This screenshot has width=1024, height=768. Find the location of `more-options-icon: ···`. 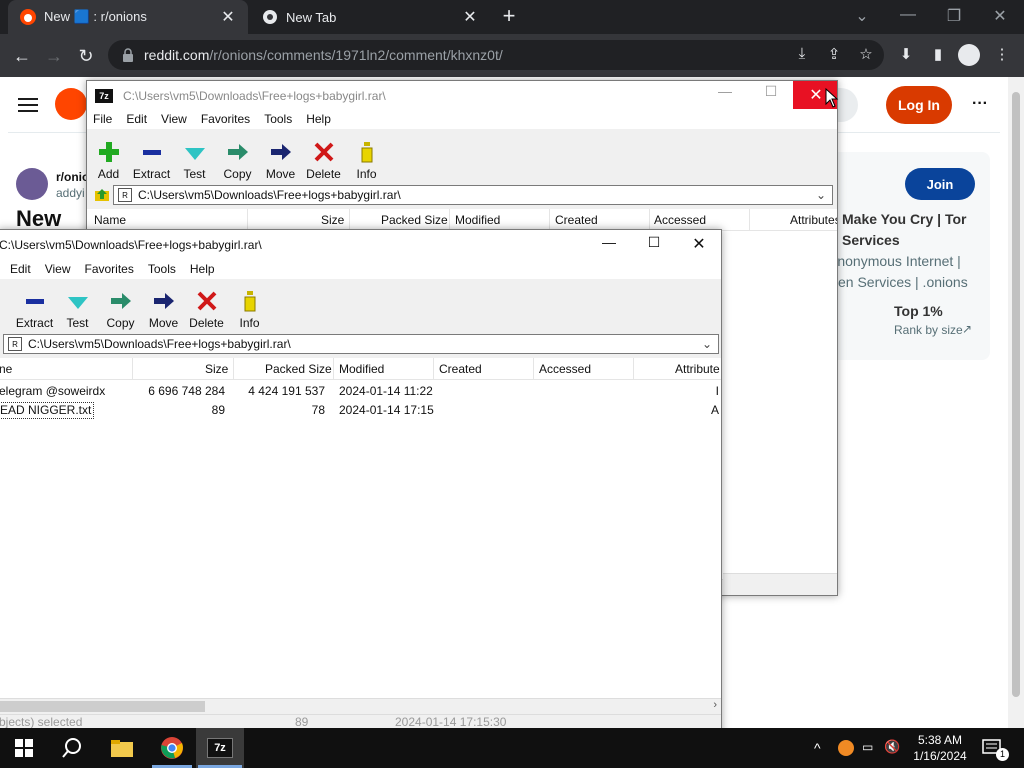

more-options-icon: ··· is located at coordinates (980, 105).